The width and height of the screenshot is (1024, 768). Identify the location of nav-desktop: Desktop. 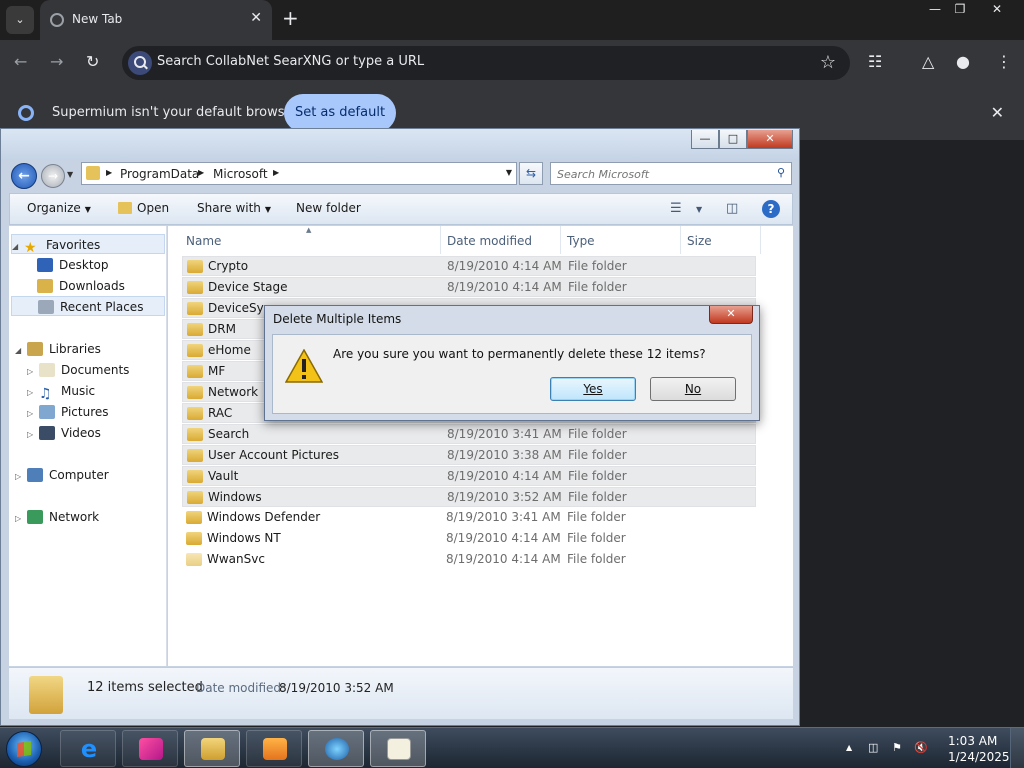
(73, 265).